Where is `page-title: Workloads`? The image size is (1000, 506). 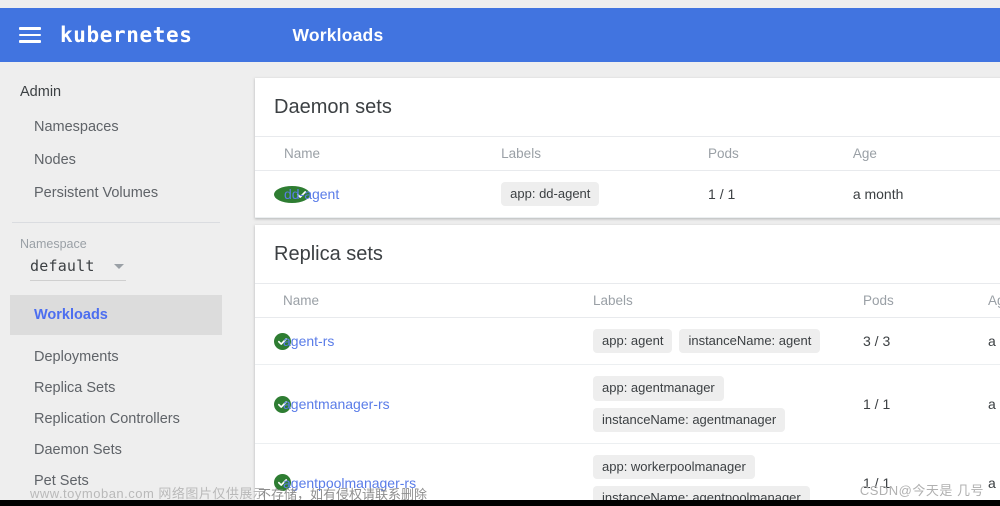
page-title: Workloads is located at coordinates (338, 34).